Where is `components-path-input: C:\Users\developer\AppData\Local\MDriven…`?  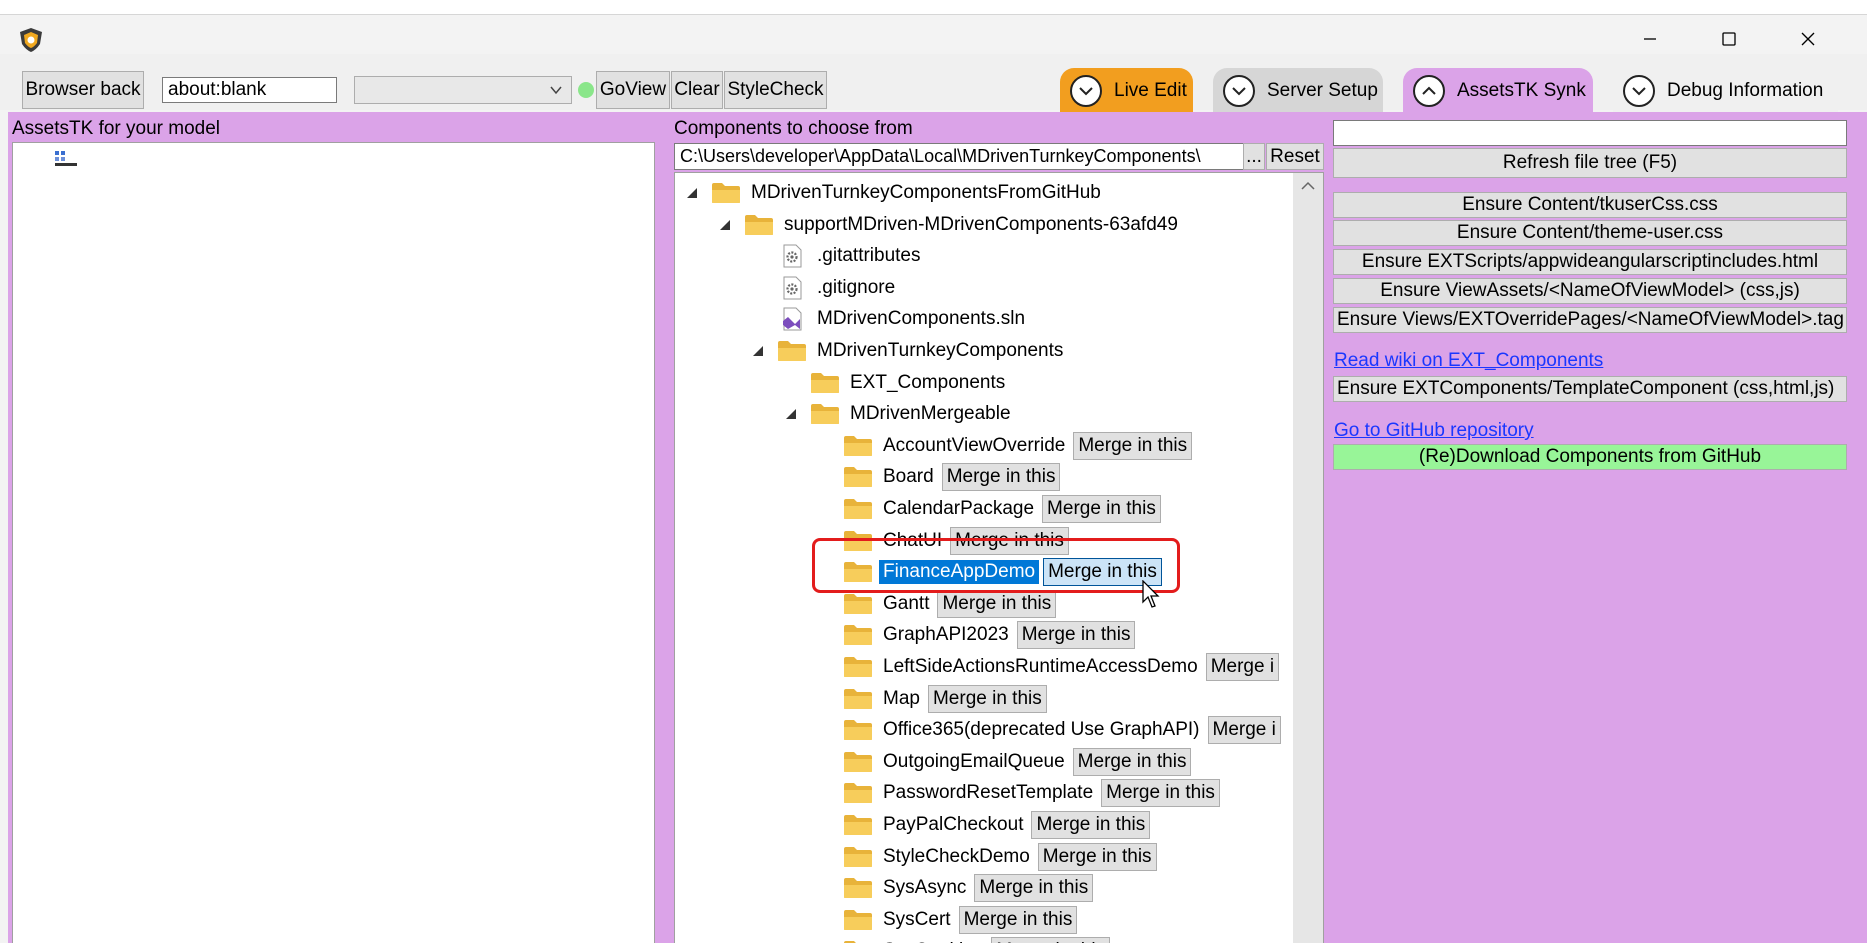 components-path-input: C:\Users\developer\AppData\Local\MDriven… is located at coordinates (959, 156).